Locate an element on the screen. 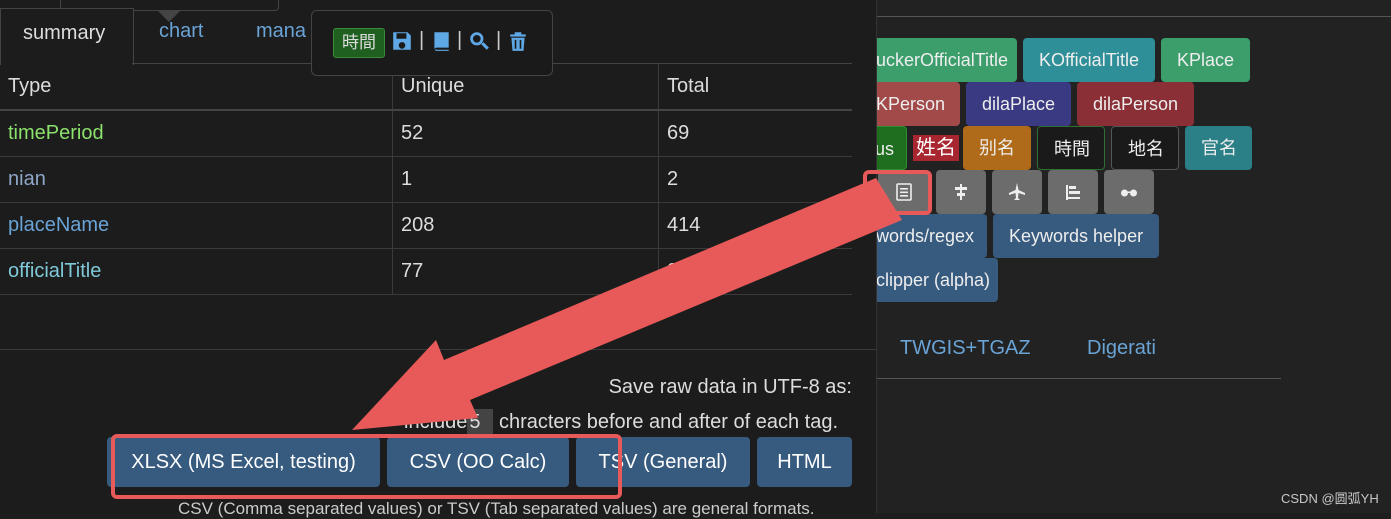 This screenshot has width=1391, height=519. tag-popup-toolbar: 時間 | | | is located at coordinates (432, 43).